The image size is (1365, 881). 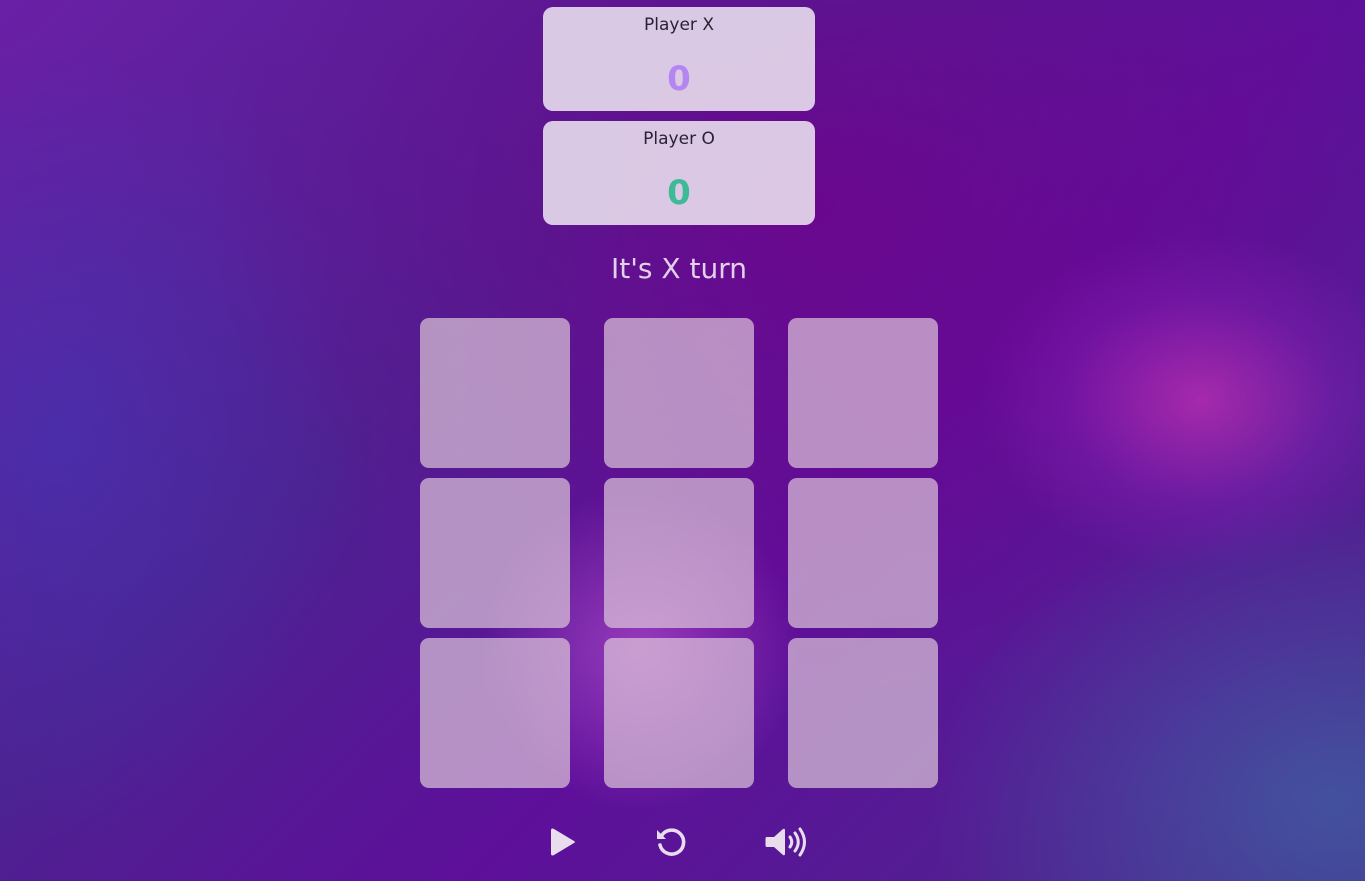 I want to click on restart-icon, so click(x=671, y=842).